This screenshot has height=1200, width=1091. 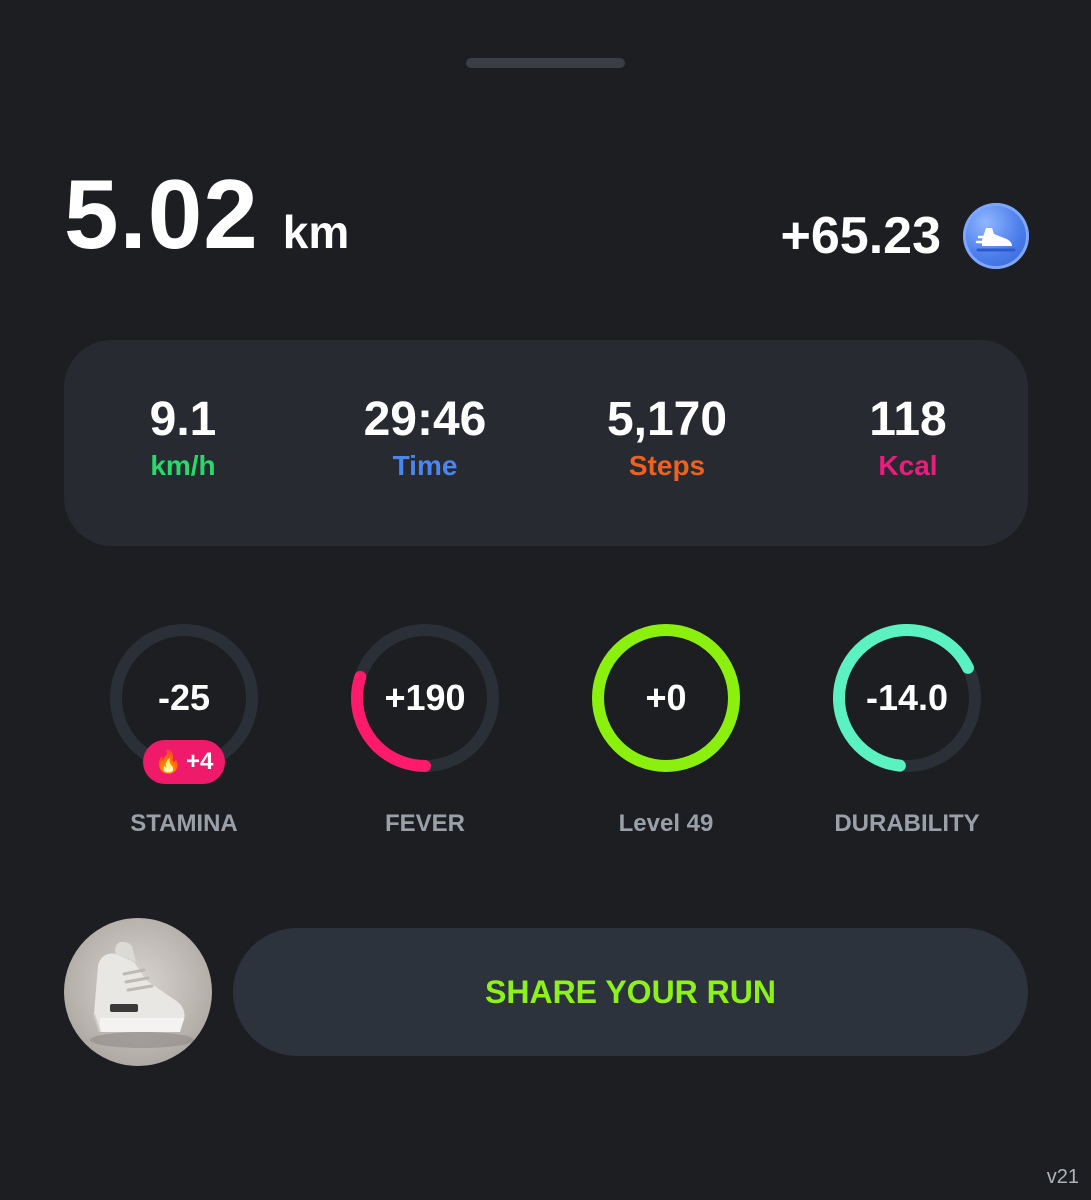 What do you see at coordinates (908, 419) in the screenshot?
I see `stat-value: 118` at bounding box center [908, 419].